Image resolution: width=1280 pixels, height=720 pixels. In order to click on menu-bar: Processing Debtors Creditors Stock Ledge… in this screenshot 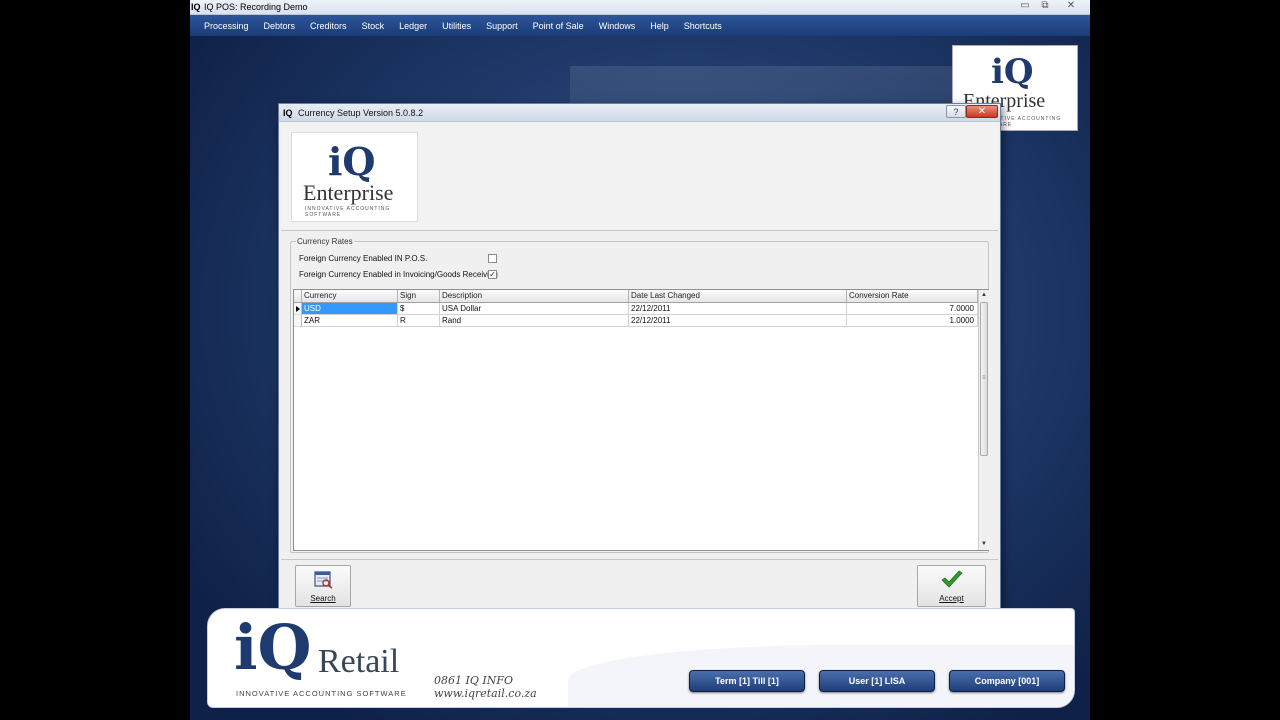, I will do `click(640, 25)`.